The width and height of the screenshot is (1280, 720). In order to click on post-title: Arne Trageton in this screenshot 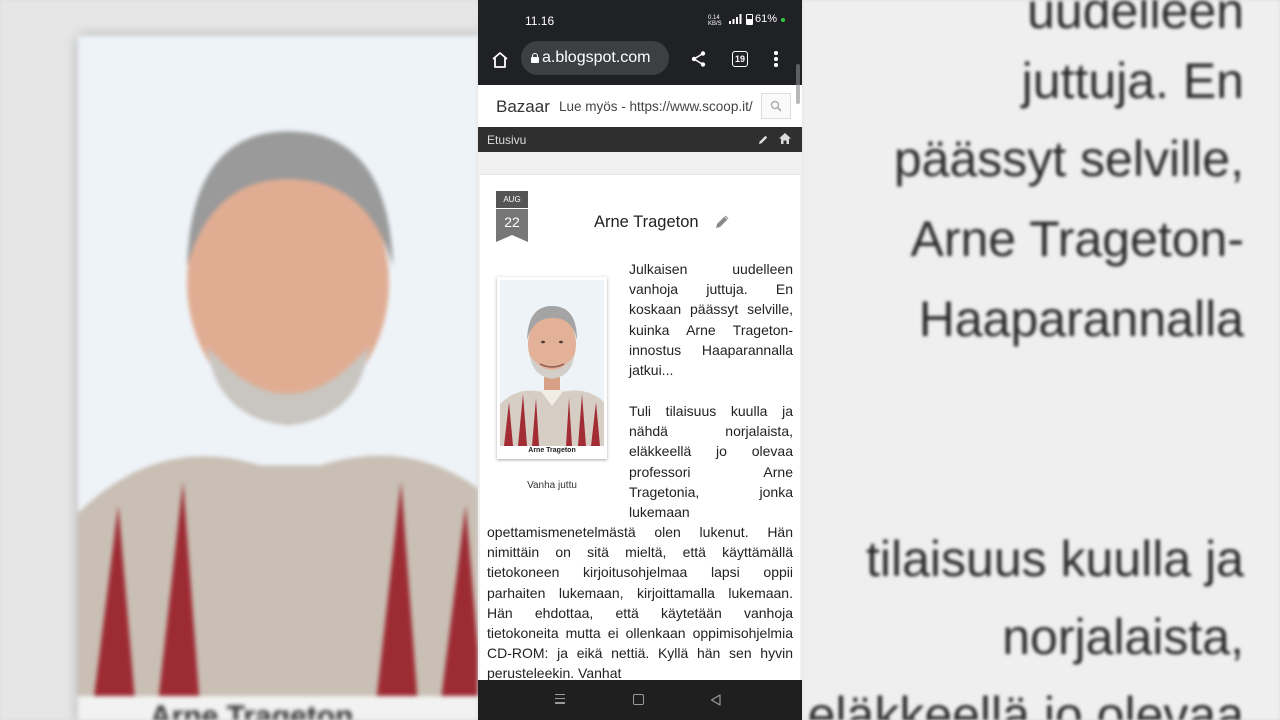, I will do `click(646, 222)`.